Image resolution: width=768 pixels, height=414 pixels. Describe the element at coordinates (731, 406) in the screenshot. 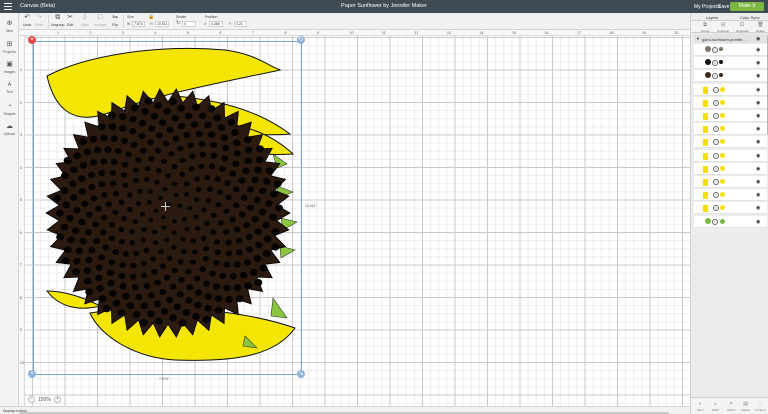

I see `attach-button: ⚭ Attach` at that location.